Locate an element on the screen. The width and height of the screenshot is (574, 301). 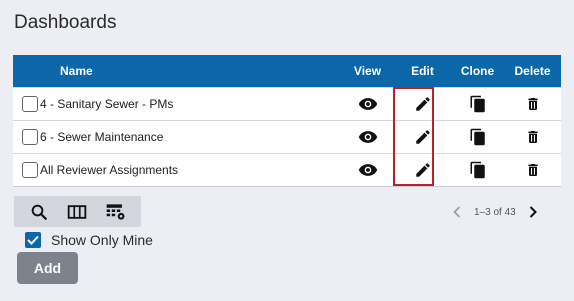
show-only-mine-checkbox is located at coordinates (33, 240).